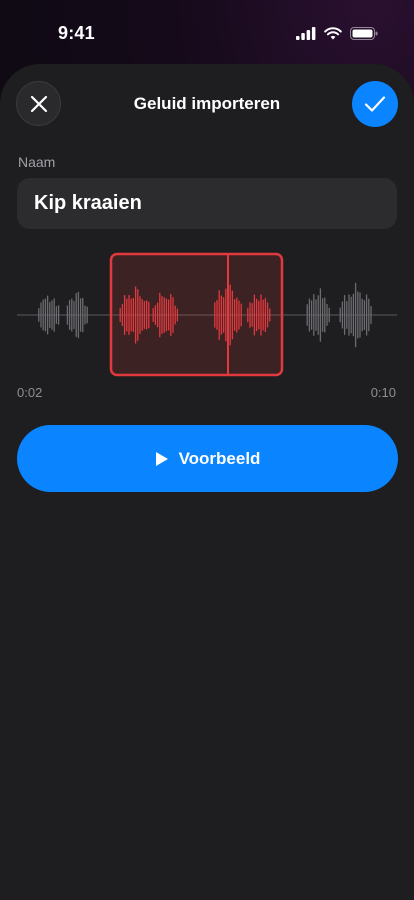  What do you see at coordinates (161, 458) in the screenshot?
I see `play-icon` at bounding box center [161, 458].